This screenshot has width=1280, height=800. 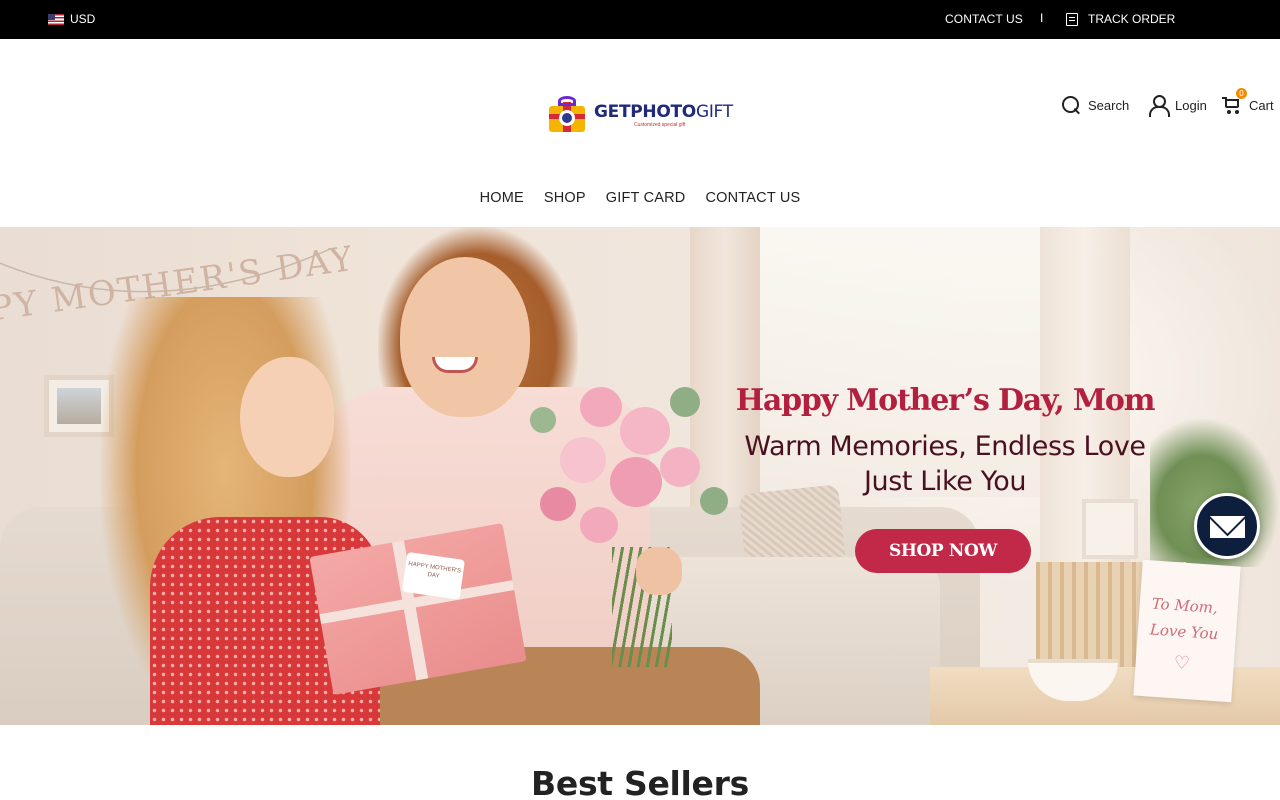 I want to click on hero-title: Happy Mother’s Day, Mom, so click(x=945, y=400).